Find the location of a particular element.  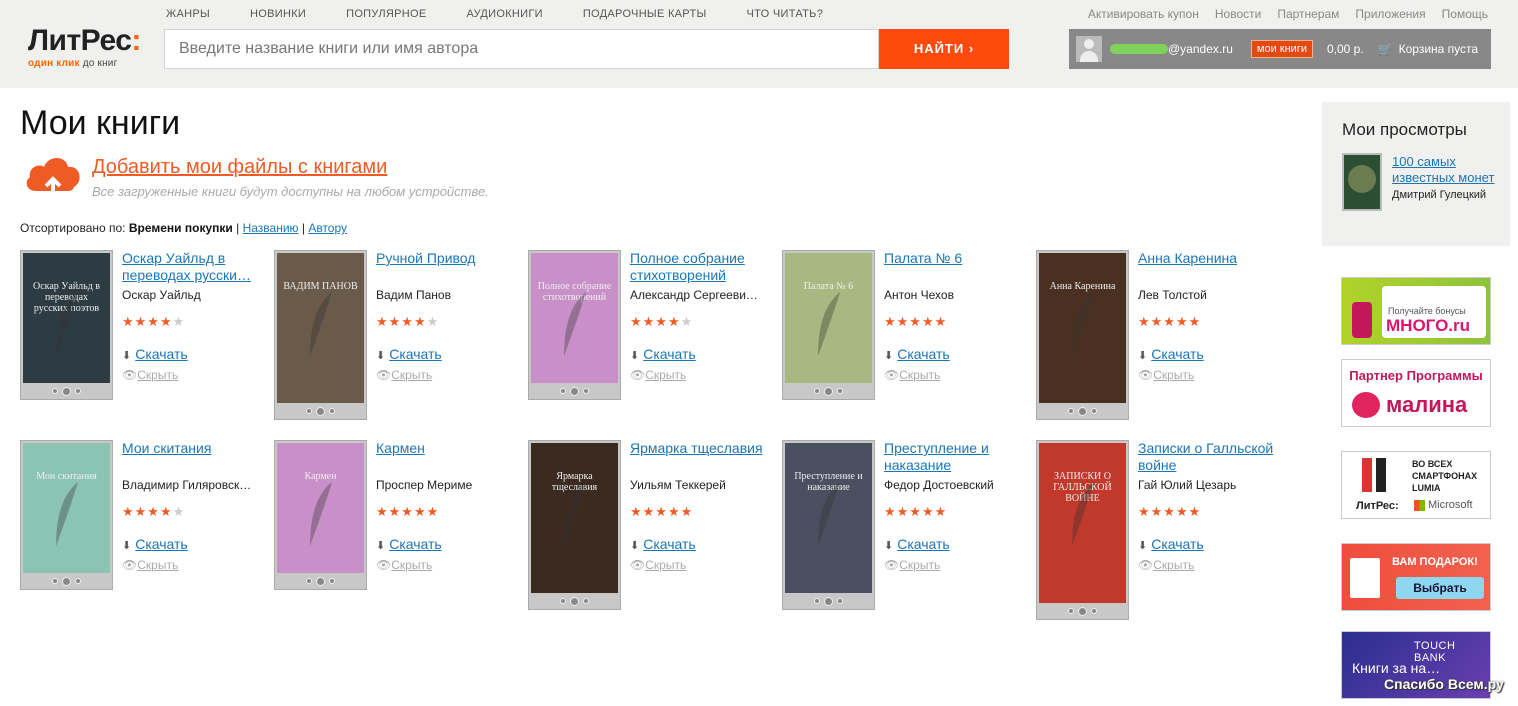

cart-icon: 🛒 is located at coordinates (1385, 49).